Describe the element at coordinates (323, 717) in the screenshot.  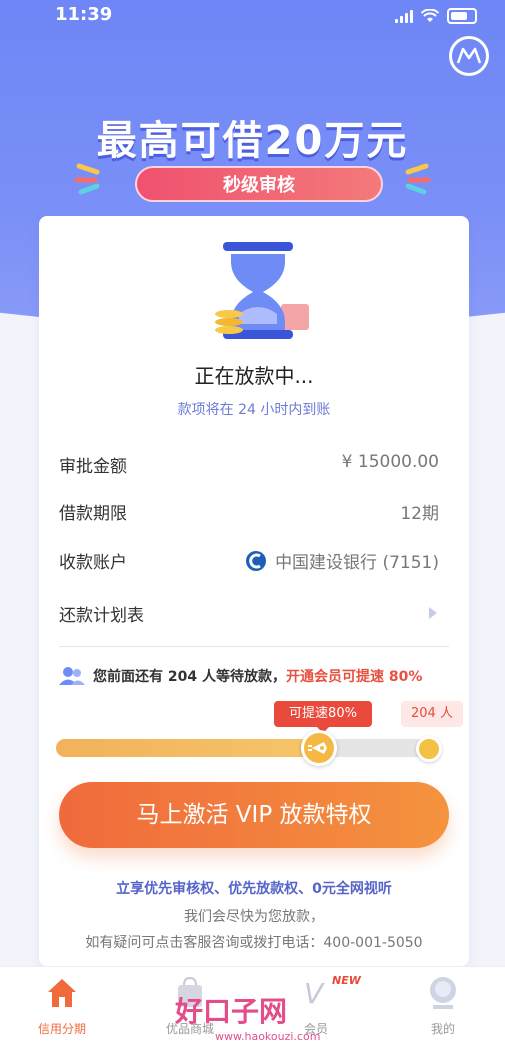
I see `speed-up-tag: 可提速80%` at that location.